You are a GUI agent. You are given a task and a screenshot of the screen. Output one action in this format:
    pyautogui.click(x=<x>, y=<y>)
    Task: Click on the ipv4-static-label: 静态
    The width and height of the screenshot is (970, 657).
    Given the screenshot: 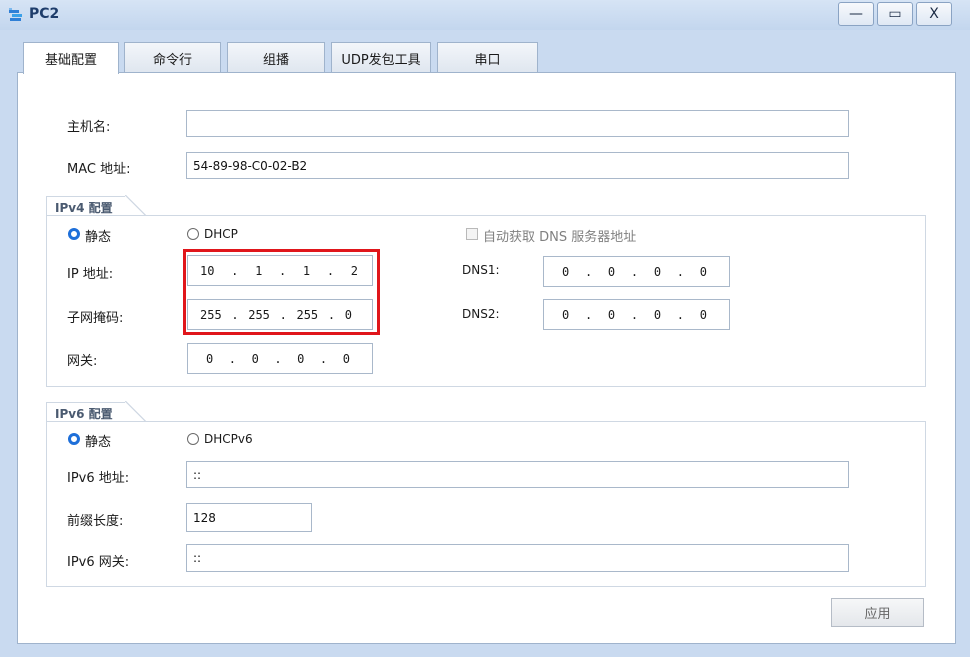 What is the action you would take?
    pyautogui.click(x=98, y=237)
    